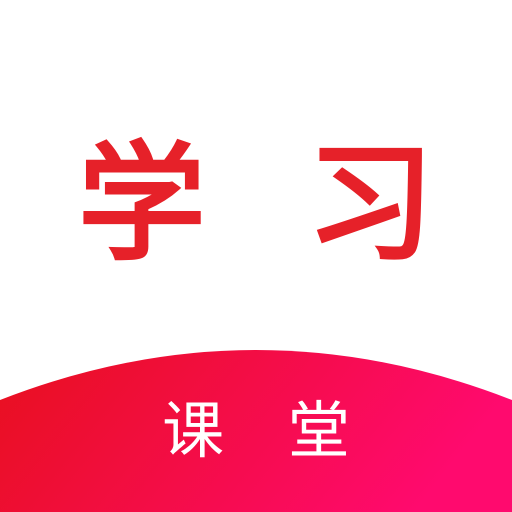 Image resolution: width=512 pixels, height=512 pixels. What do you see at coordinates (267, 430) in the screenshot?
I see `app-subtitle: 课 堂` at bounding box center [267, 430].